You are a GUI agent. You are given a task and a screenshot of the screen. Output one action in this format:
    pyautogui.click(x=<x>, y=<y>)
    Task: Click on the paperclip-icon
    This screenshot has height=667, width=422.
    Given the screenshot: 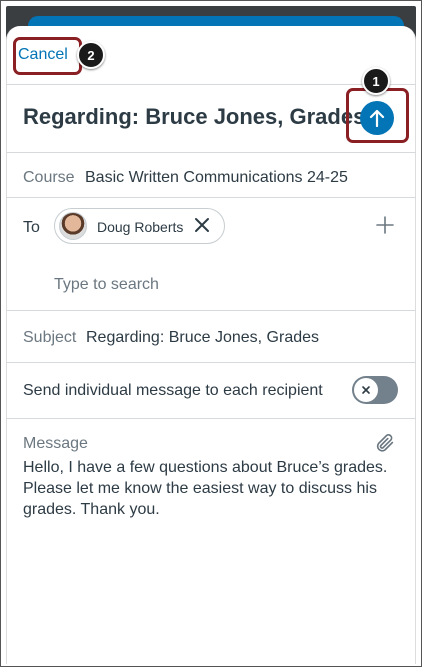 What is the action you would take?
    pyautogui.click(x=385, y=443)
    